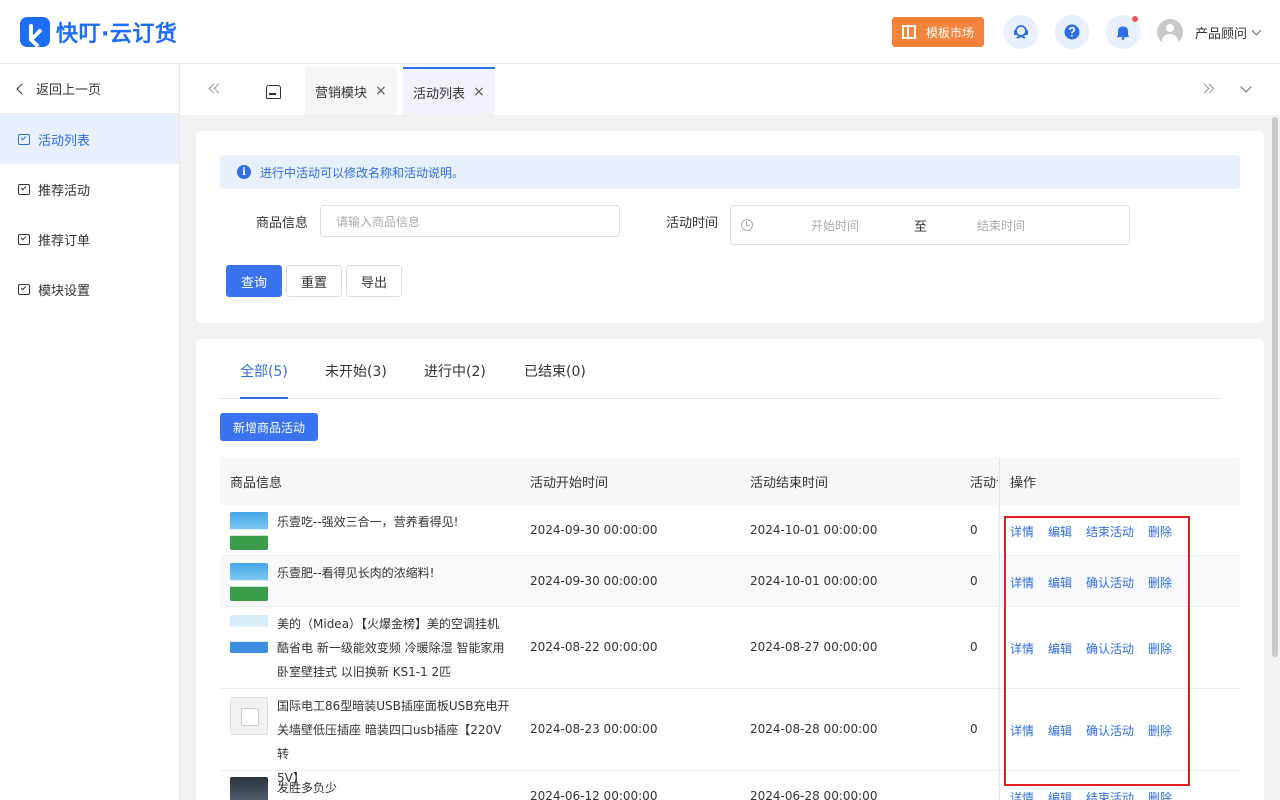 This screenshot has height=800, width=1280. I want to click on notification-badge, so click(1134, 19).